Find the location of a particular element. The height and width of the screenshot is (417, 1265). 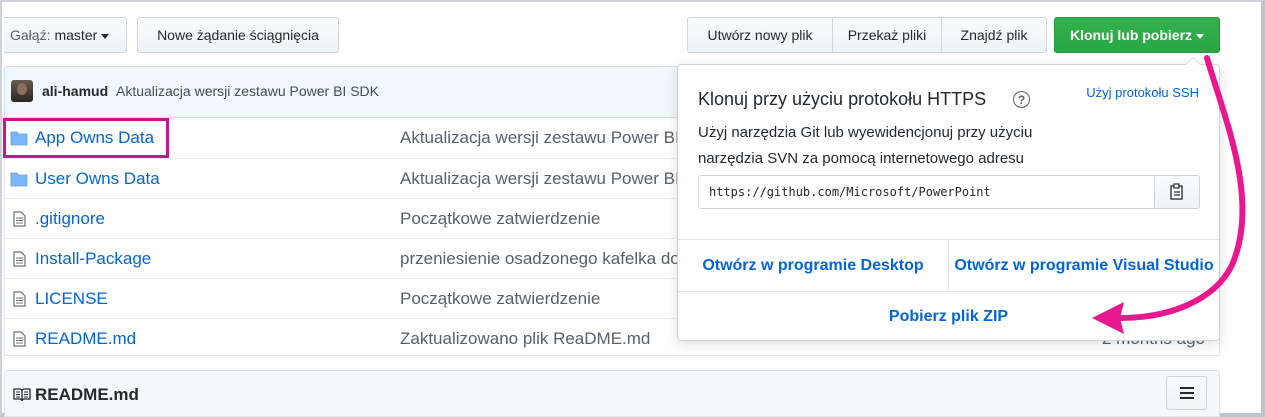

use-ssh-link: Użyj protokołu SSH is located at coordinates (1142, 92).